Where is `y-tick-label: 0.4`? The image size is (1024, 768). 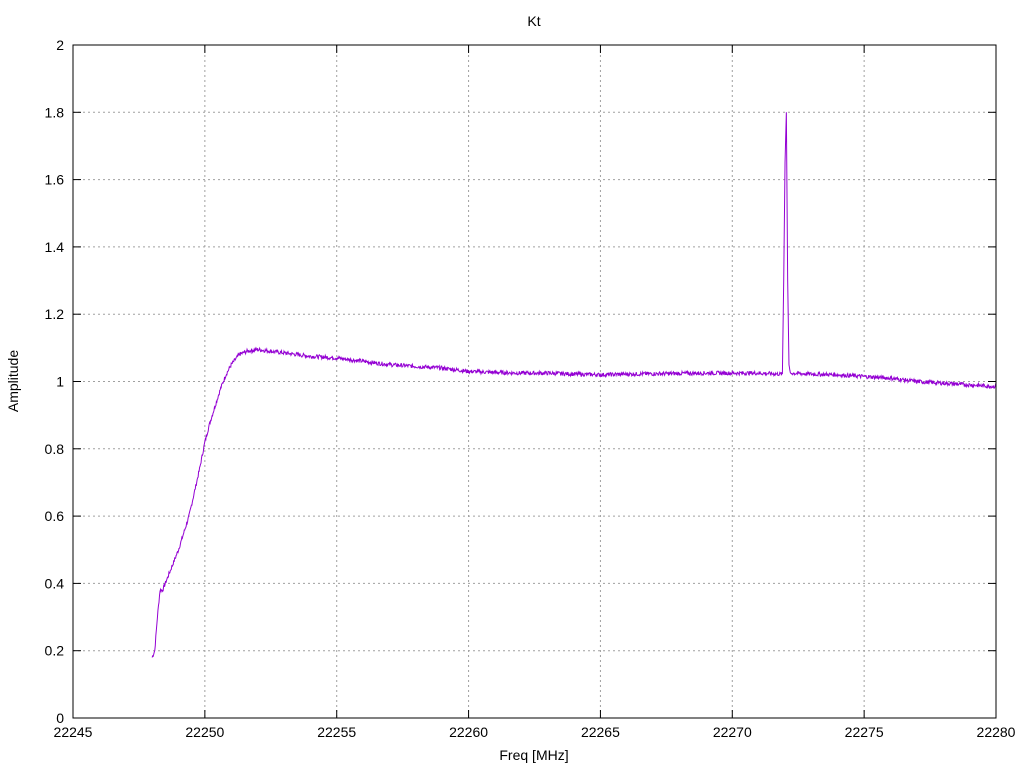
y-tick-label: 0.4 is located at coordinates (55, 583).